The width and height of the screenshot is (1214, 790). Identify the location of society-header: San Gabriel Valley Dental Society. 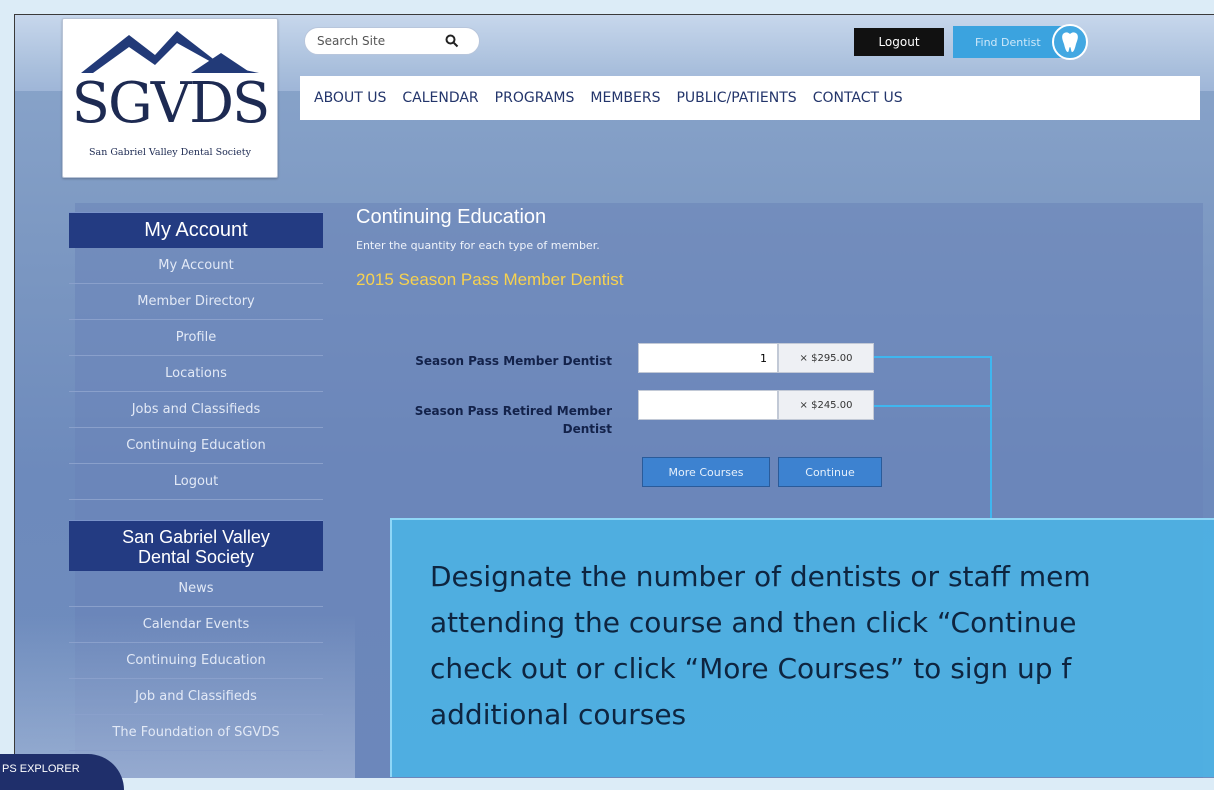
(196, 545).